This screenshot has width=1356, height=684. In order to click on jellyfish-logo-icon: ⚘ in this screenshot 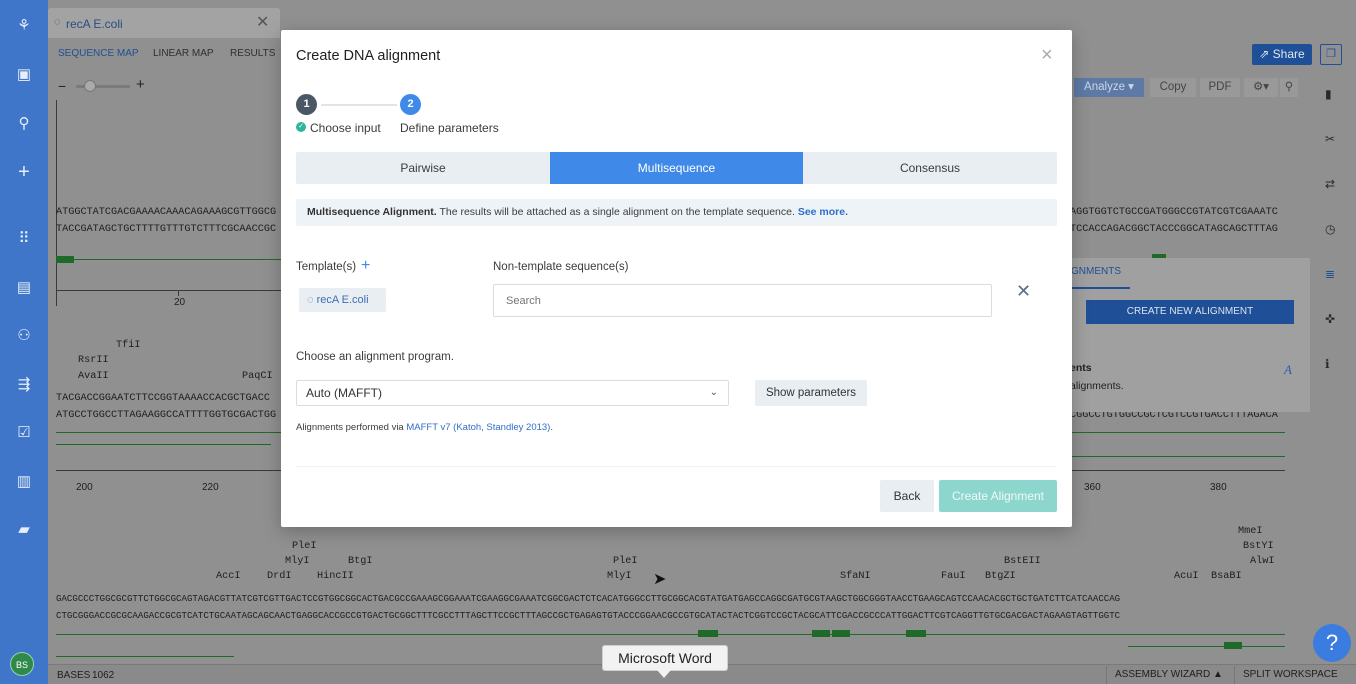, I will do `click(24, 26)`.